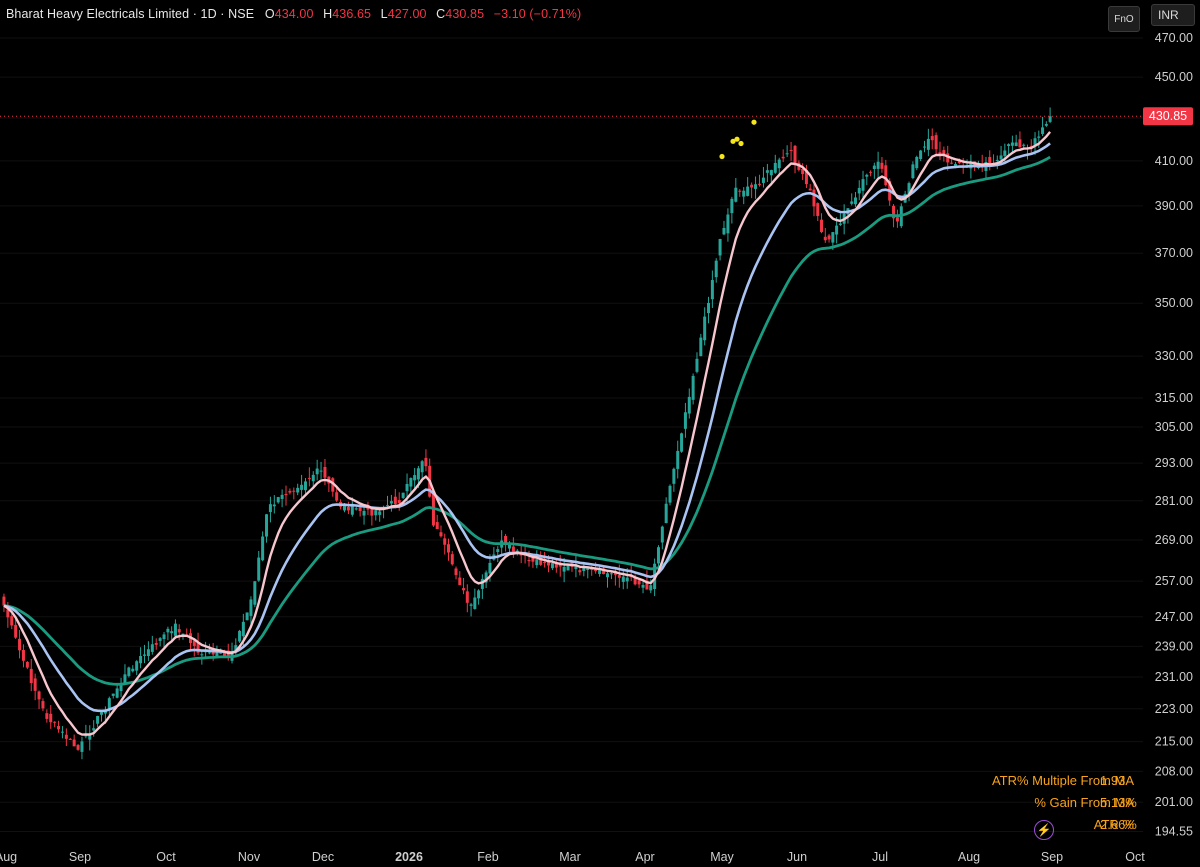  I want to click on lightning-icon: ⚡, so click(1044, 830).